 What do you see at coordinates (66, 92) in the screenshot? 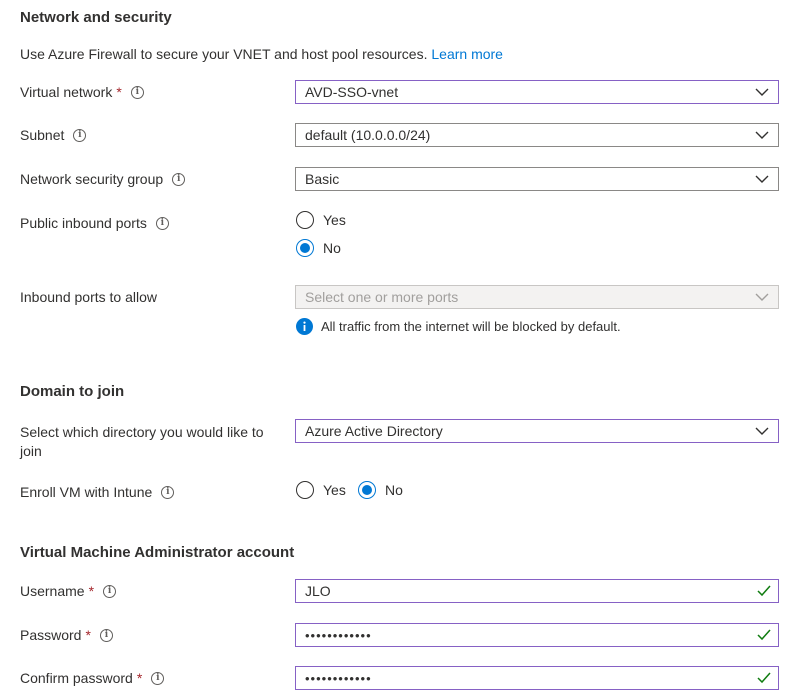
I see `virtual-network-label-text: Virtual network` at bounding box center [66, 92].